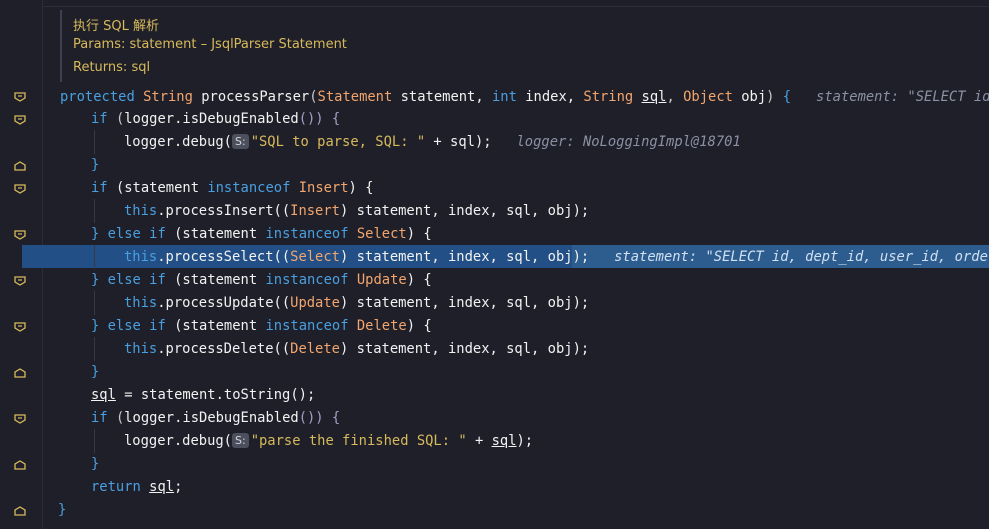  I want to click on keyword-else-if: else if, so click(136, 234).